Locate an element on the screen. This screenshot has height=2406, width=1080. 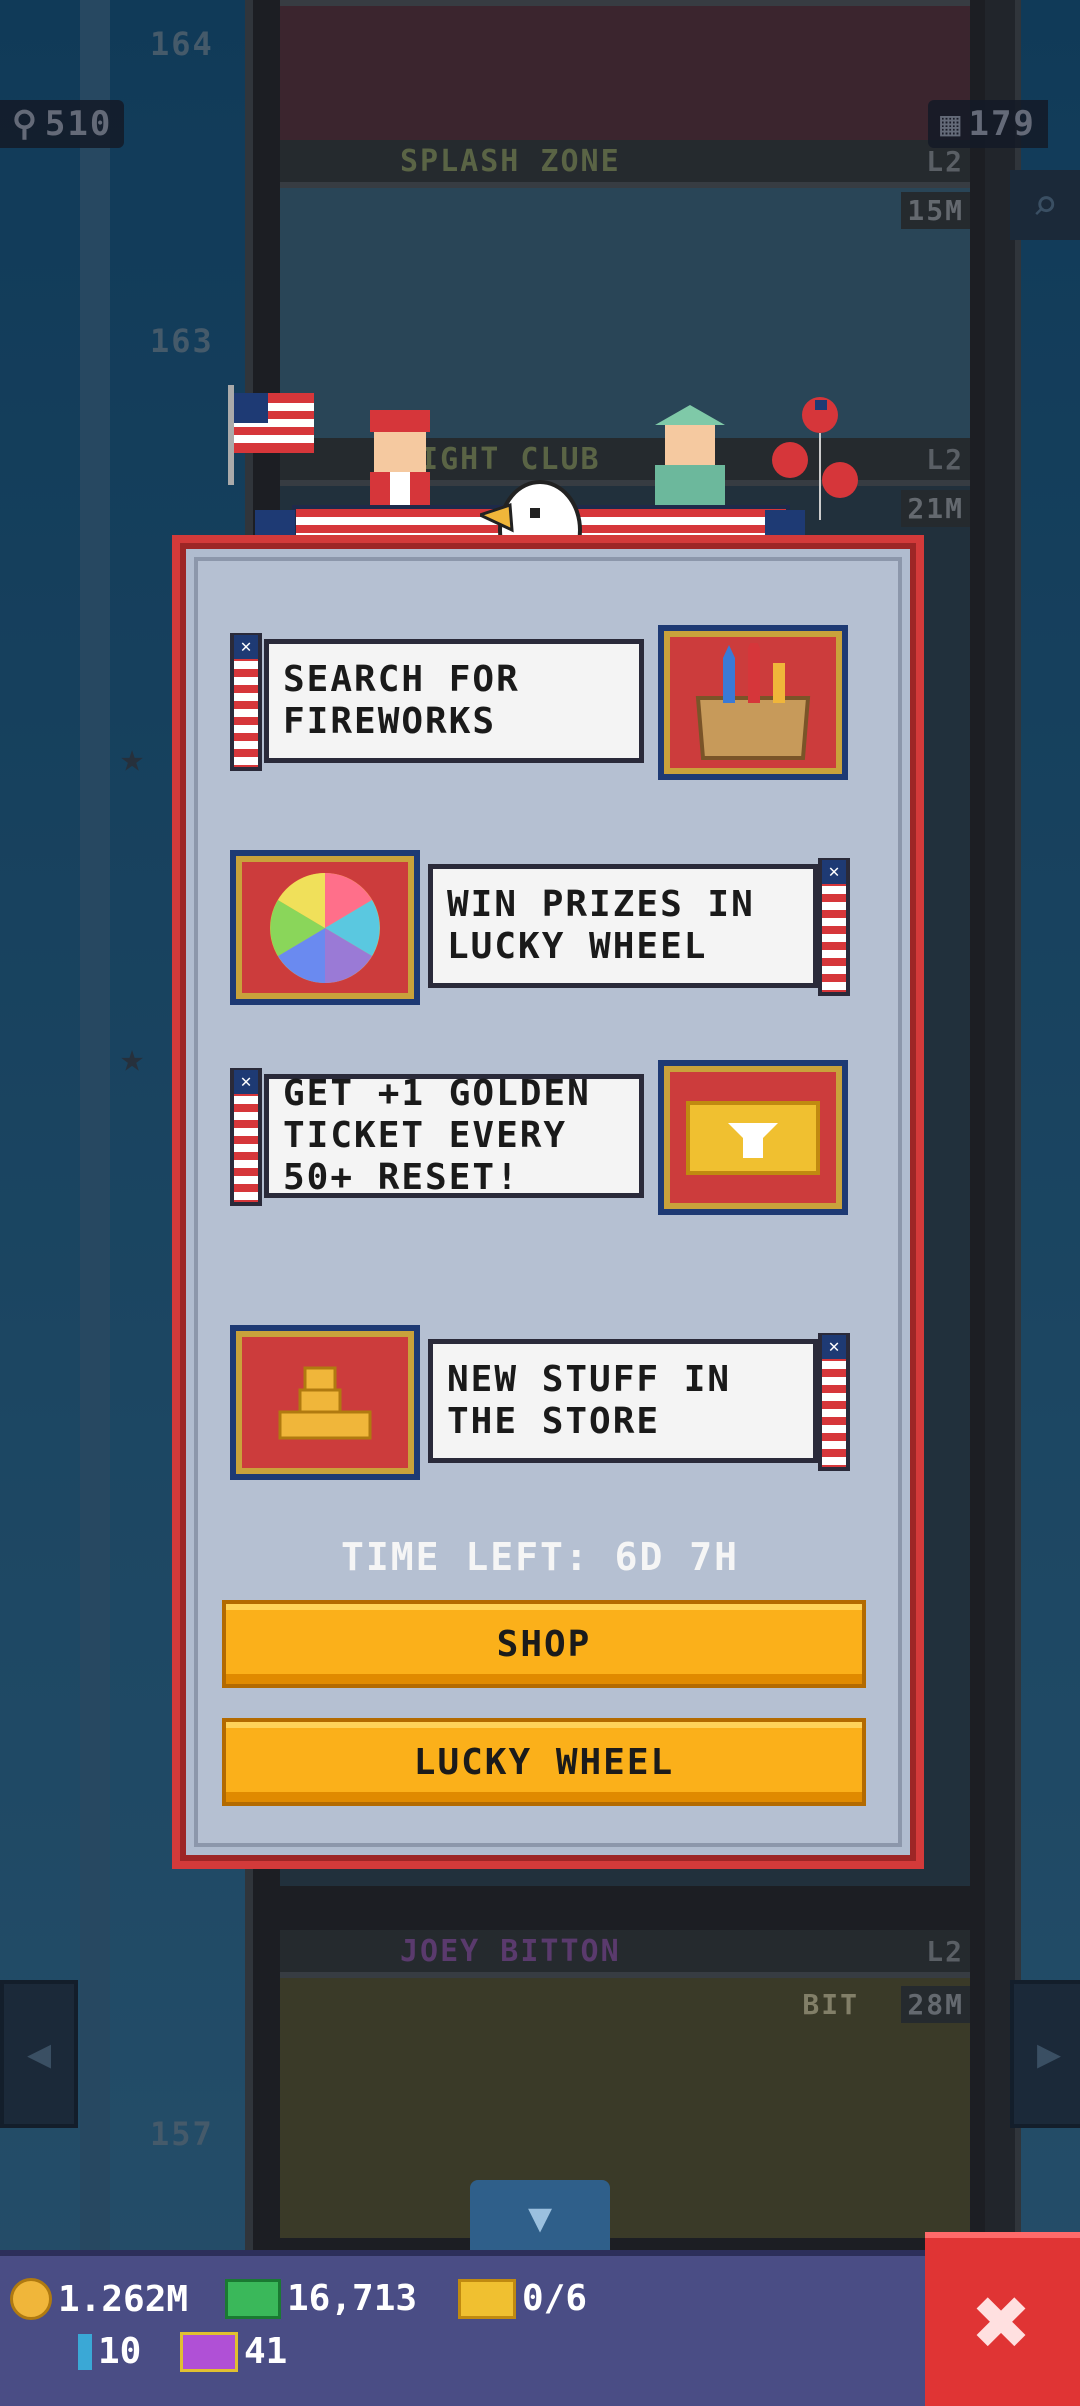
close-button: ✖ is located at coordinates (1002, 2319).